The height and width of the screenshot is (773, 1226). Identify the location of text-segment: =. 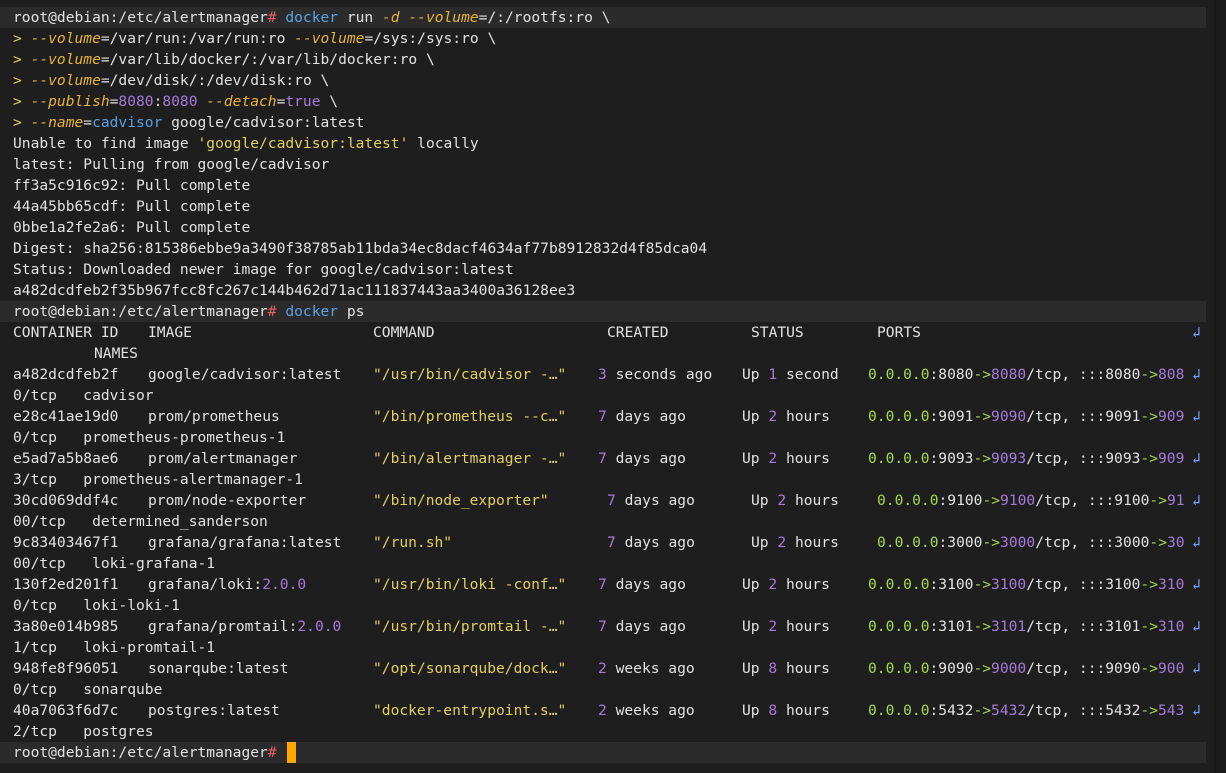
(281, 101).